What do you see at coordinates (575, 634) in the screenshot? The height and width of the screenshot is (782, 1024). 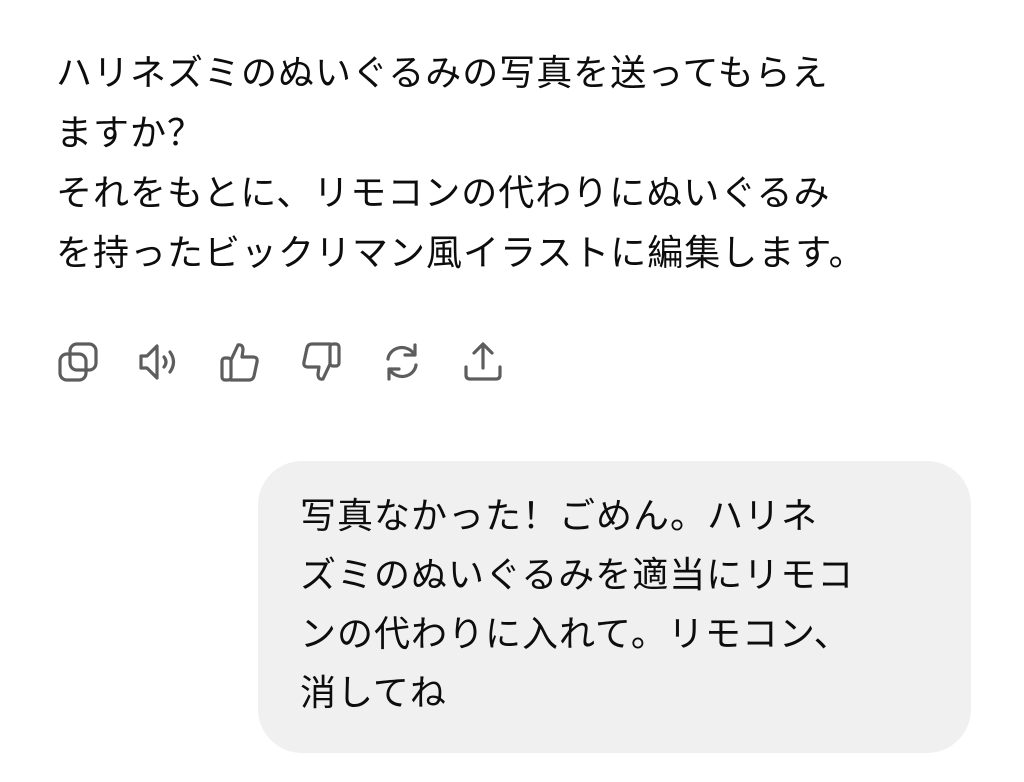 I see `user-message-line: ンの代わりに入れて。リモコン、` at bounding box center [575, 634].